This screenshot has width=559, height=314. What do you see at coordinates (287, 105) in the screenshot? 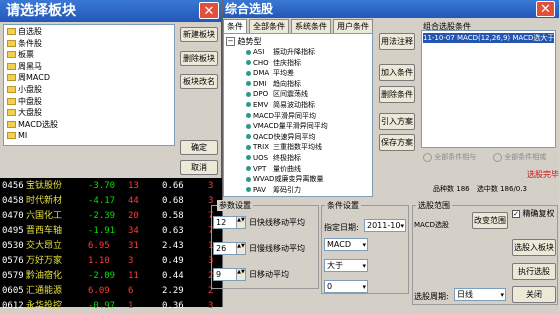
I see `tree-item: EMV 简易波动指标` at bounding box center [287, 105].